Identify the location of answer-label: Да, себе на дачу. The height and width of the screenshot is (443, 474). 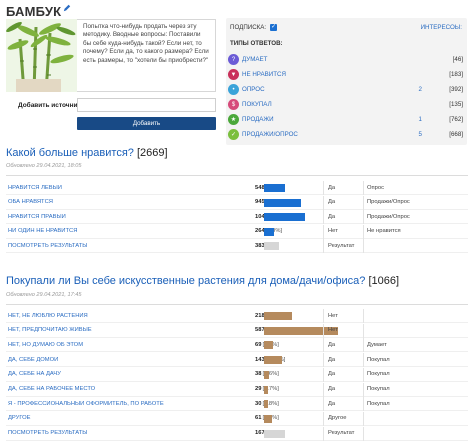
(128, 374).